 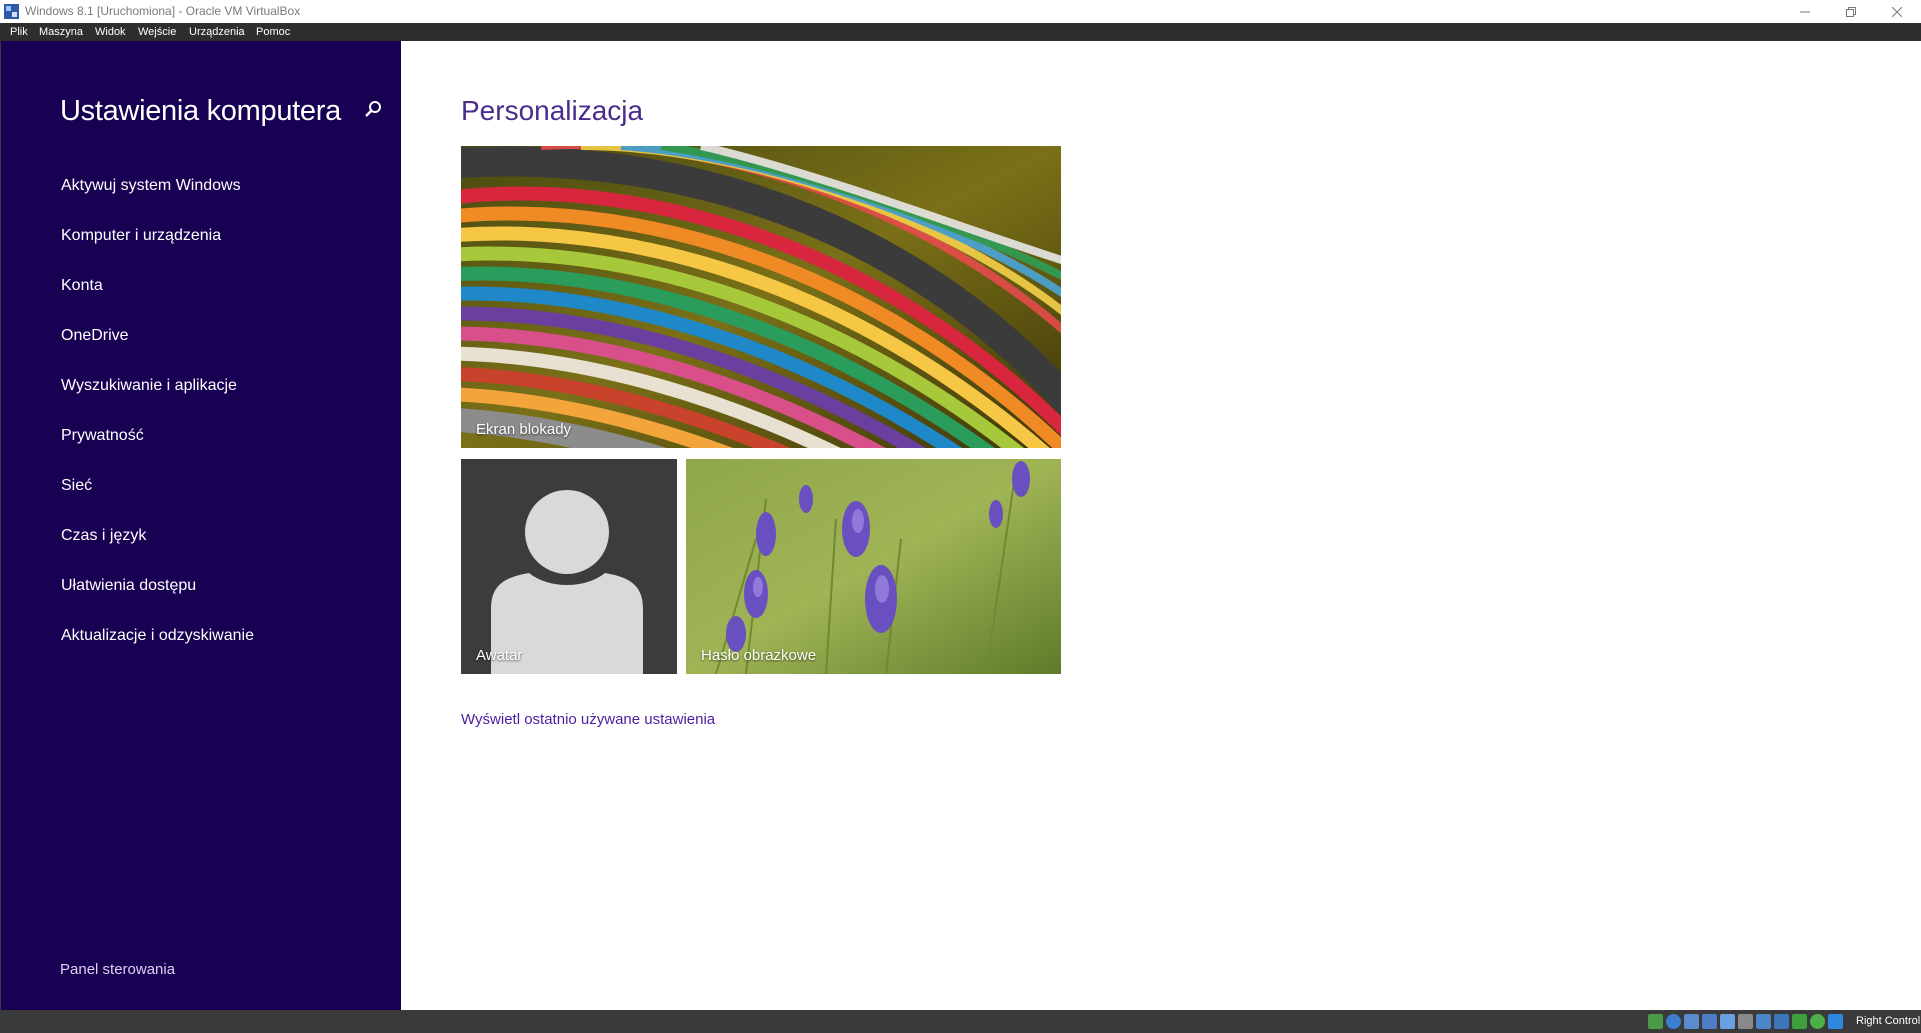 What do you see at coordinates (1709, 1021) in the screenshot?
I see `network-icon` at bounding box center [1709, 1021].